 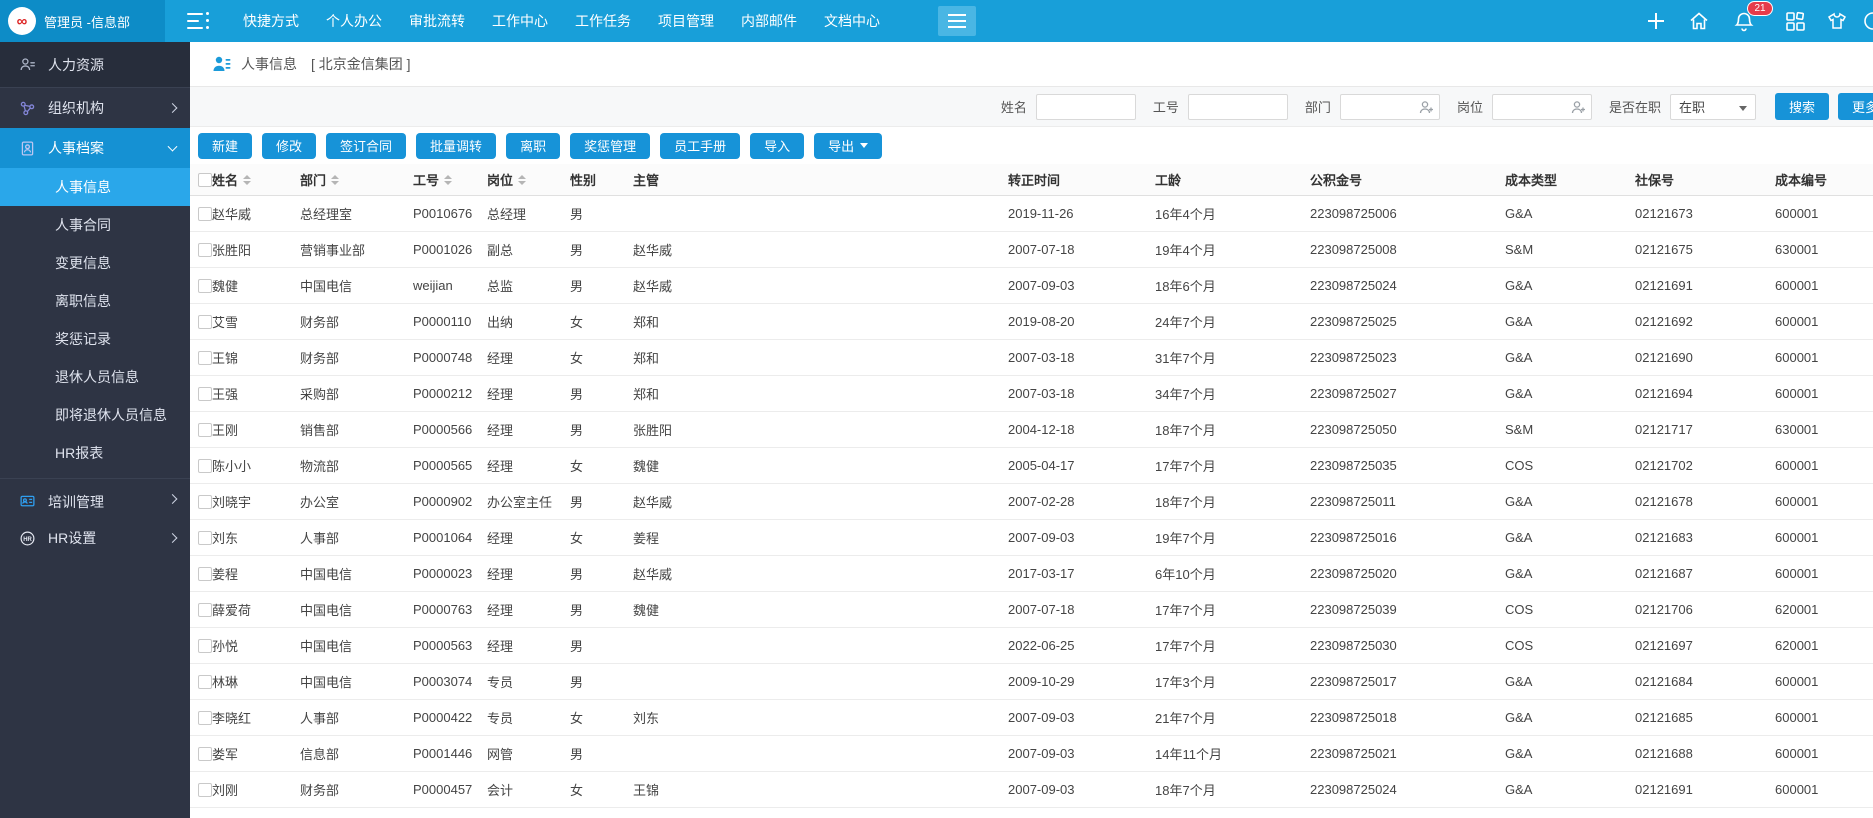 I want to click on toolbar-button-8: 导入, so click(x=777, y=145).